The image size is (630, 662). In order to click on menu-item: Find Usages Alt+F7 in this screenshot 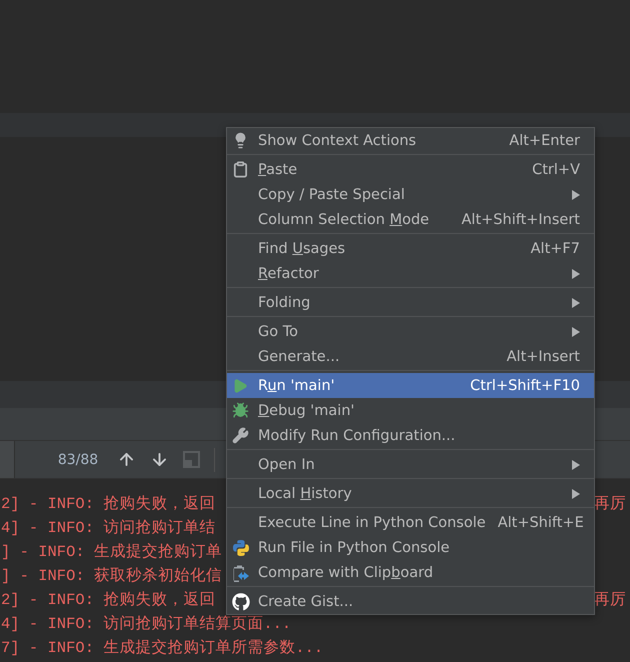, I will do `click(410, 248)`.